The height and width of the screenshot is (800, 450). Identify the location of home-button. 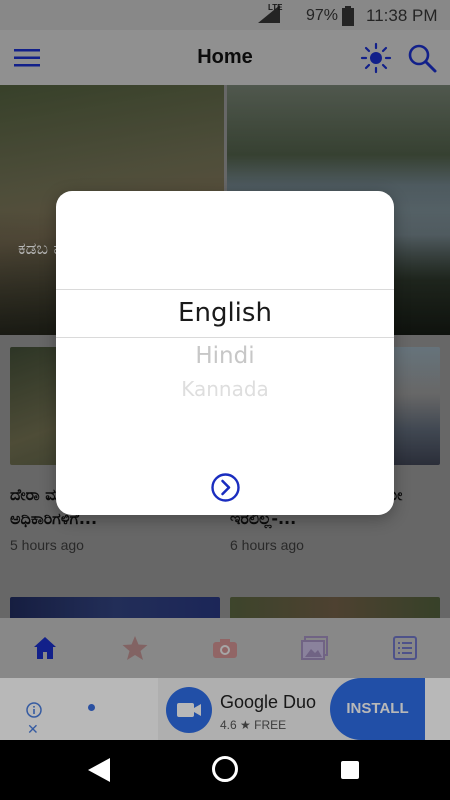
(225, 769).